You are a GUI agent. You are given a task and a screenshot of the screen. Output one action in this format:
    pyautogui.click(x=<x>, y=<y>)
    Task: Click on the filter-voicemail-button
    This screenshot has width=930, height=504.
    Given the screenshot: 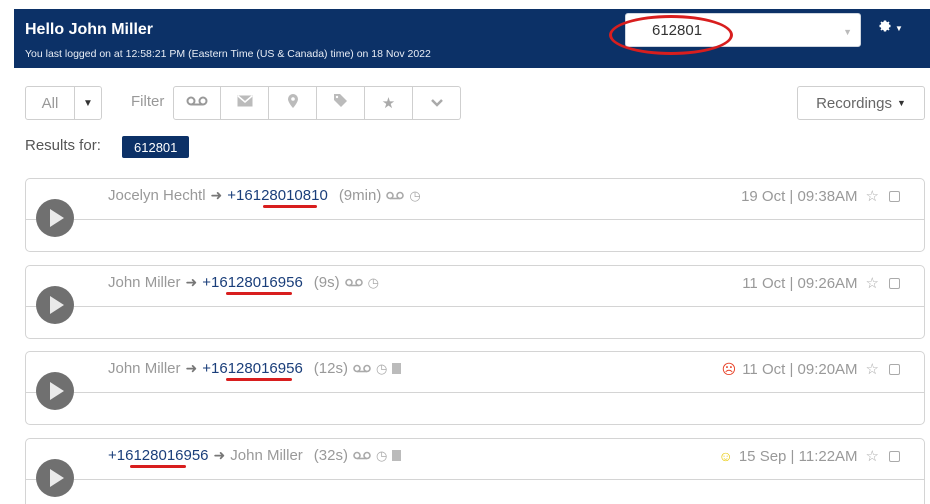 What is the action you would take?
    pyautogui.click(x=197, y=103)
    